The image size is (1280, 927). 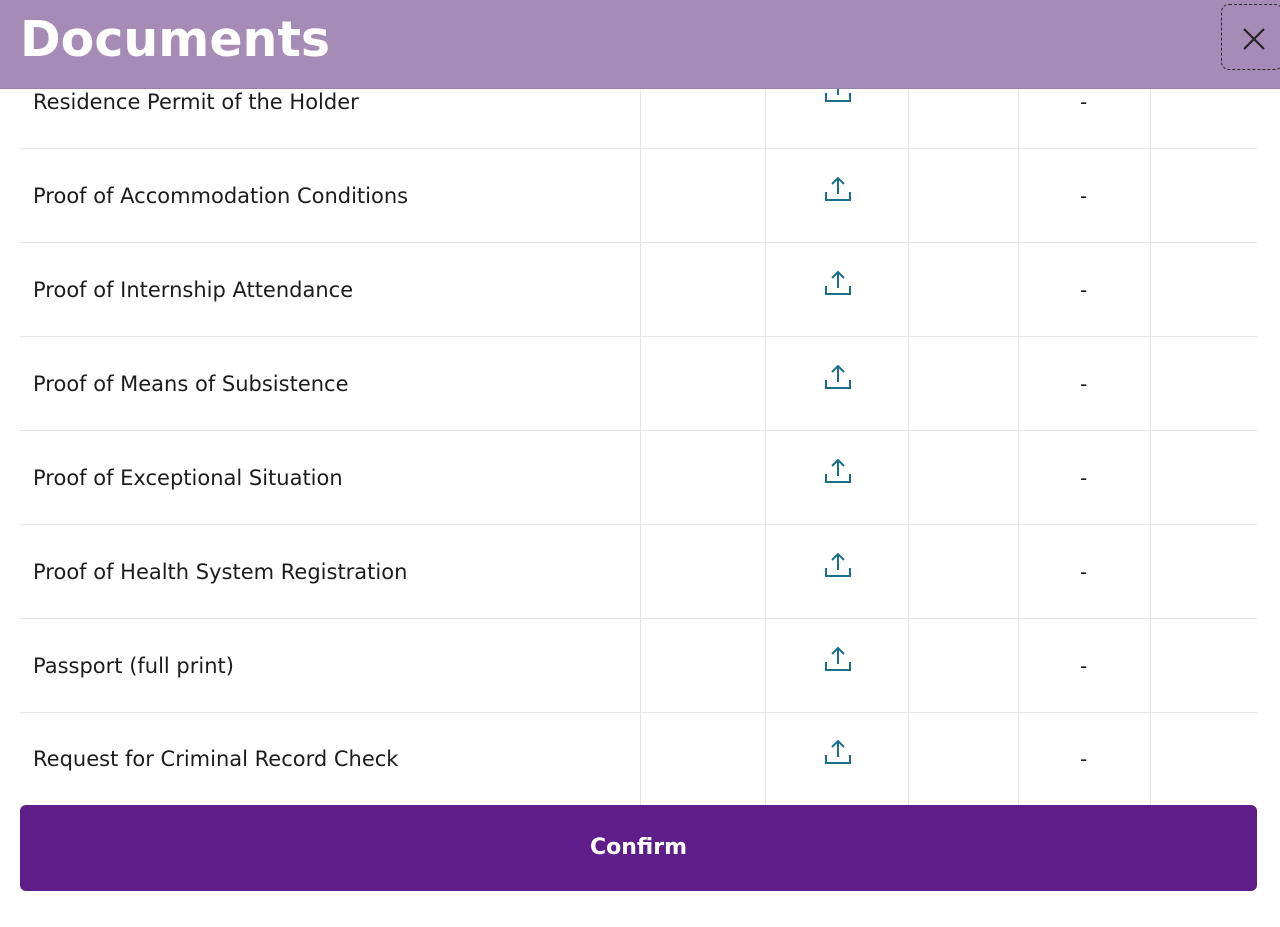 What do you see at coordinates (133, 666) in the screenshot?
I see `document-name: Passport (full print)` at bounding box center [133, 666].